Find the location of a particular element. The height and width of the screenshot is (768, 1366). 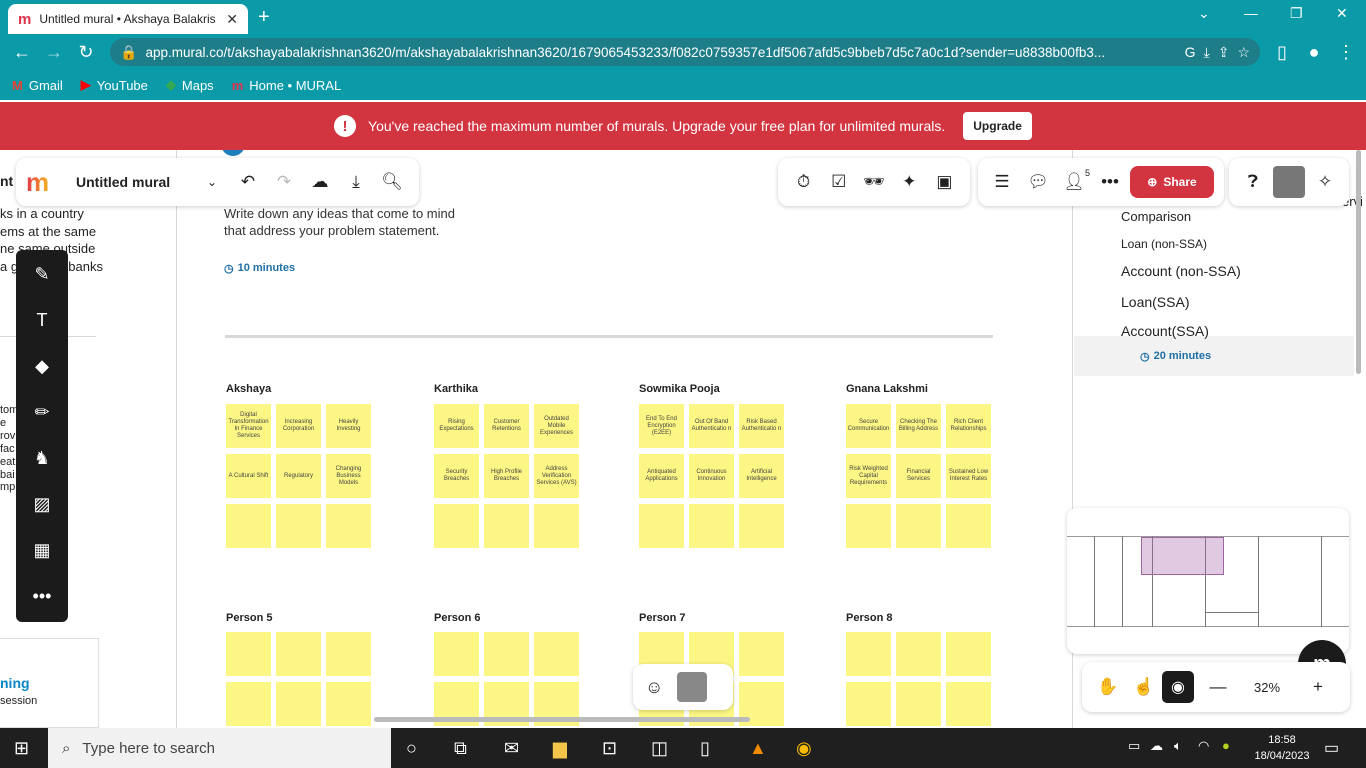

sticky-note: Regulatory is located at coordinates (298, 476).